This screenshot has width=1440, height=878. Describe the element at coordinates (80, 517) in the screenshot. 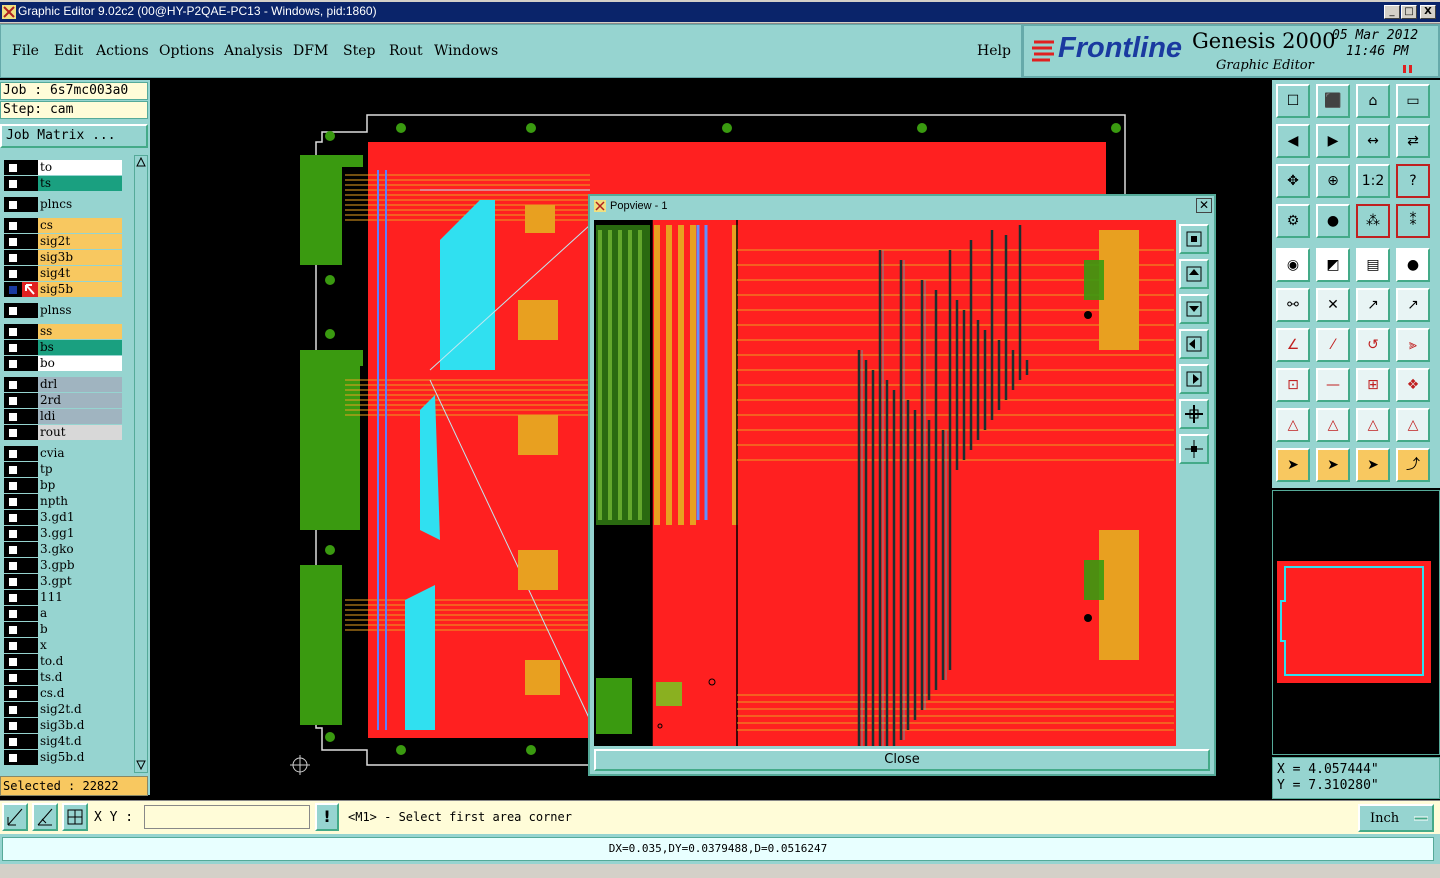

I see `layer-name: 3.gd1` at that location.